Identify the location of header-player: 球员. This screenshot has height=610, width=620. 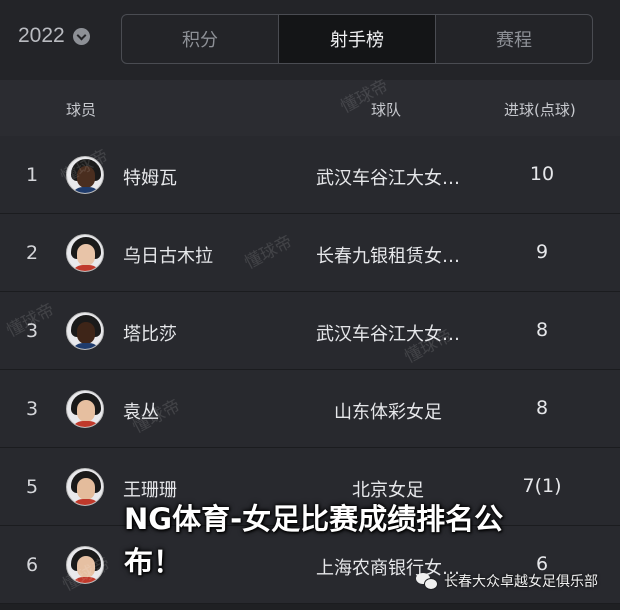
(81, 110).